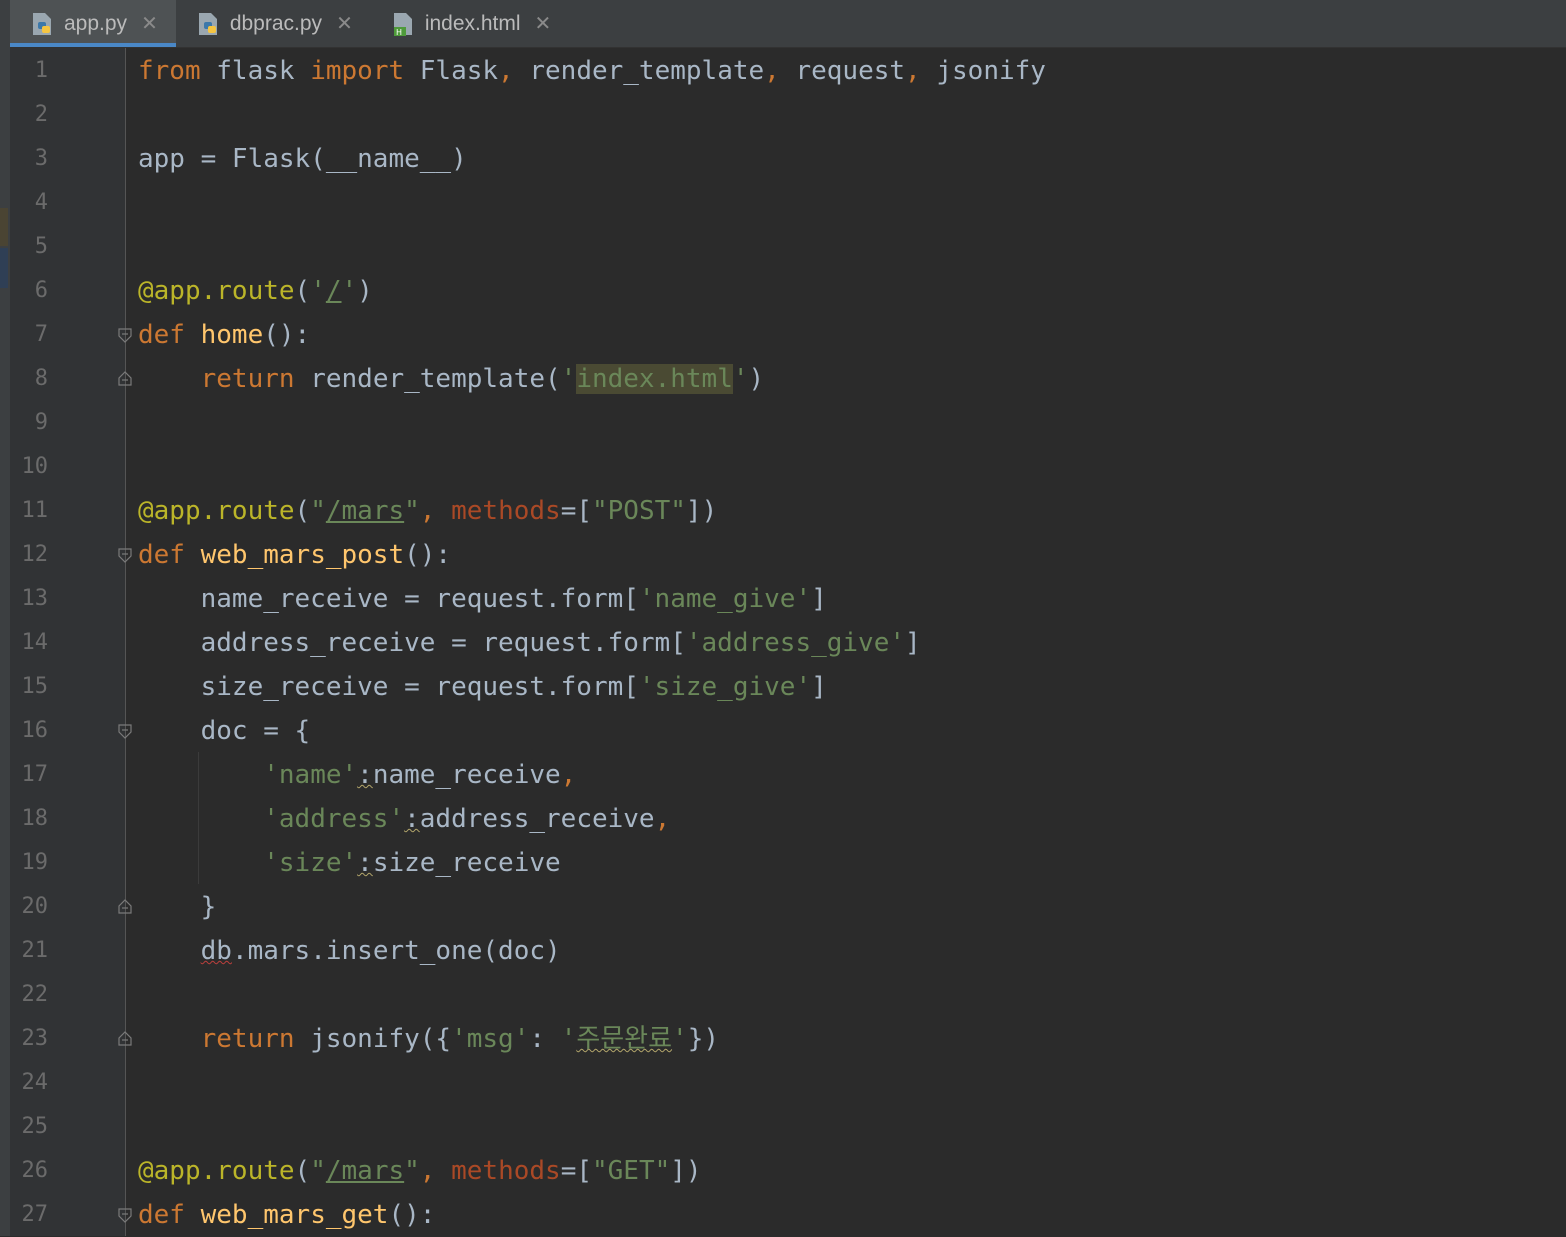 The height and width of the screenshot is (1237, 1566). I want to click on line-number: 17, so click(35, 774).